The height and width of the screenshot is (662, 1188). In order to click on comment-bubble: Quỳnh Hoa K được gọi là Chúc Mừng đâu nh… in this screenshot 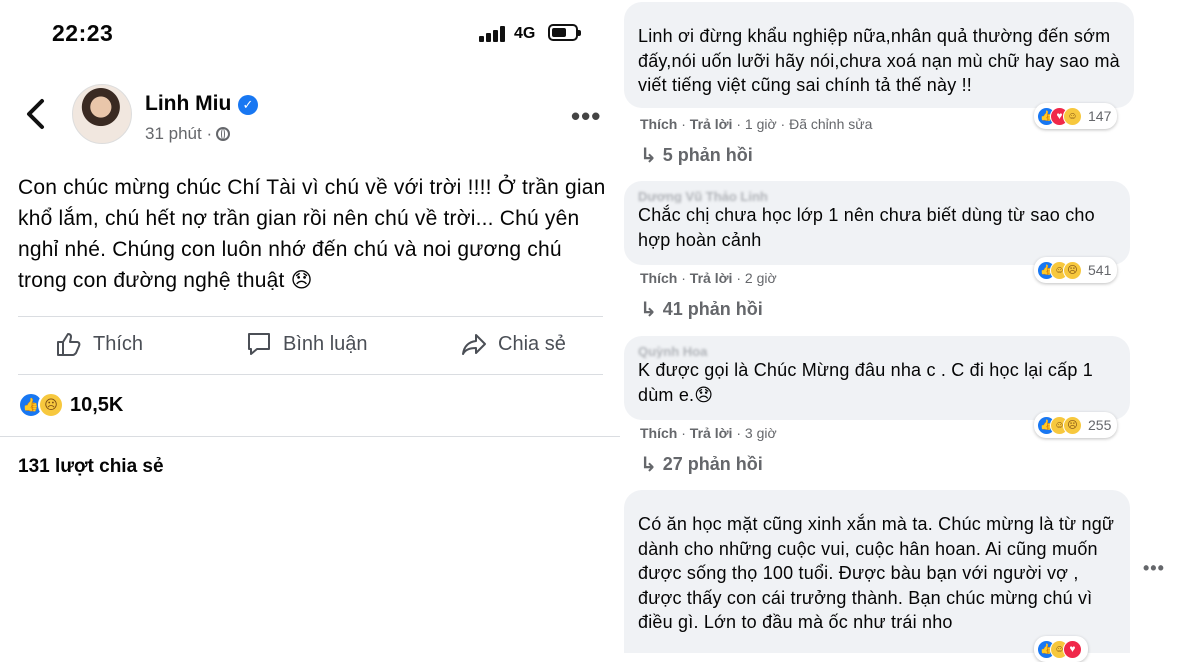, I will do `click(877, 378)`.